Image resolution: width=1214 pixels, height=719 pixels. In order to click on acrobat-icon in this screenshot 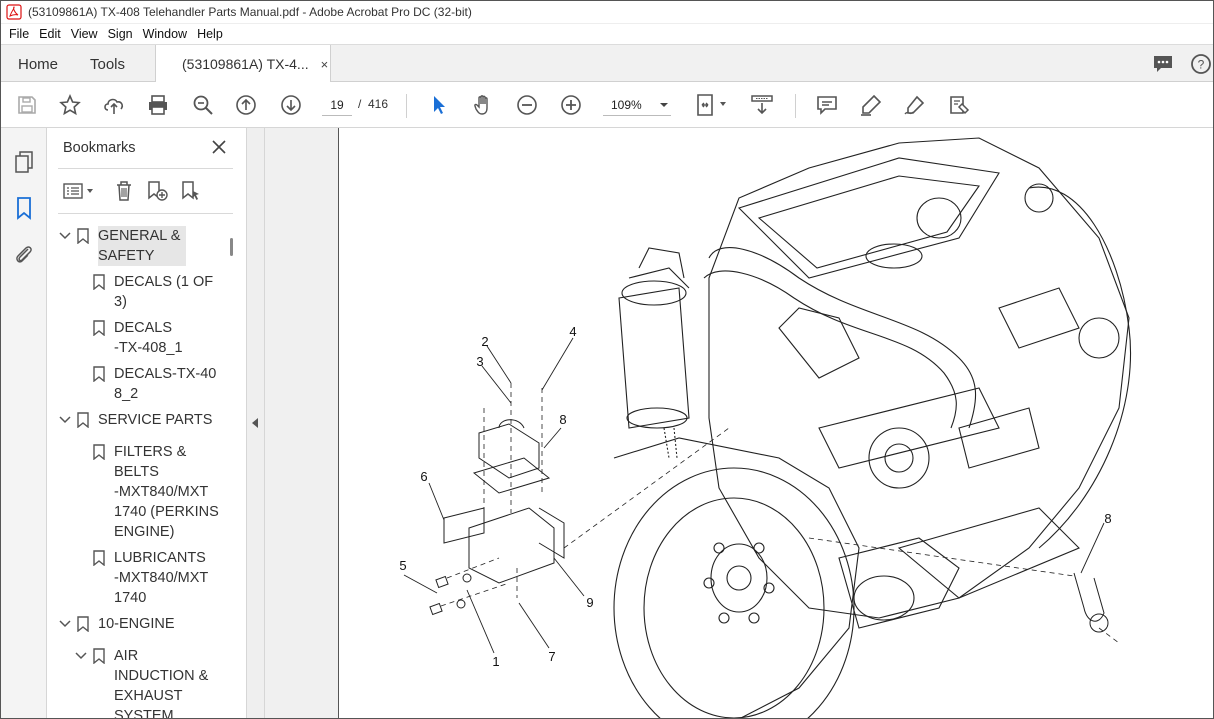, I will do `click(14, 11)`.